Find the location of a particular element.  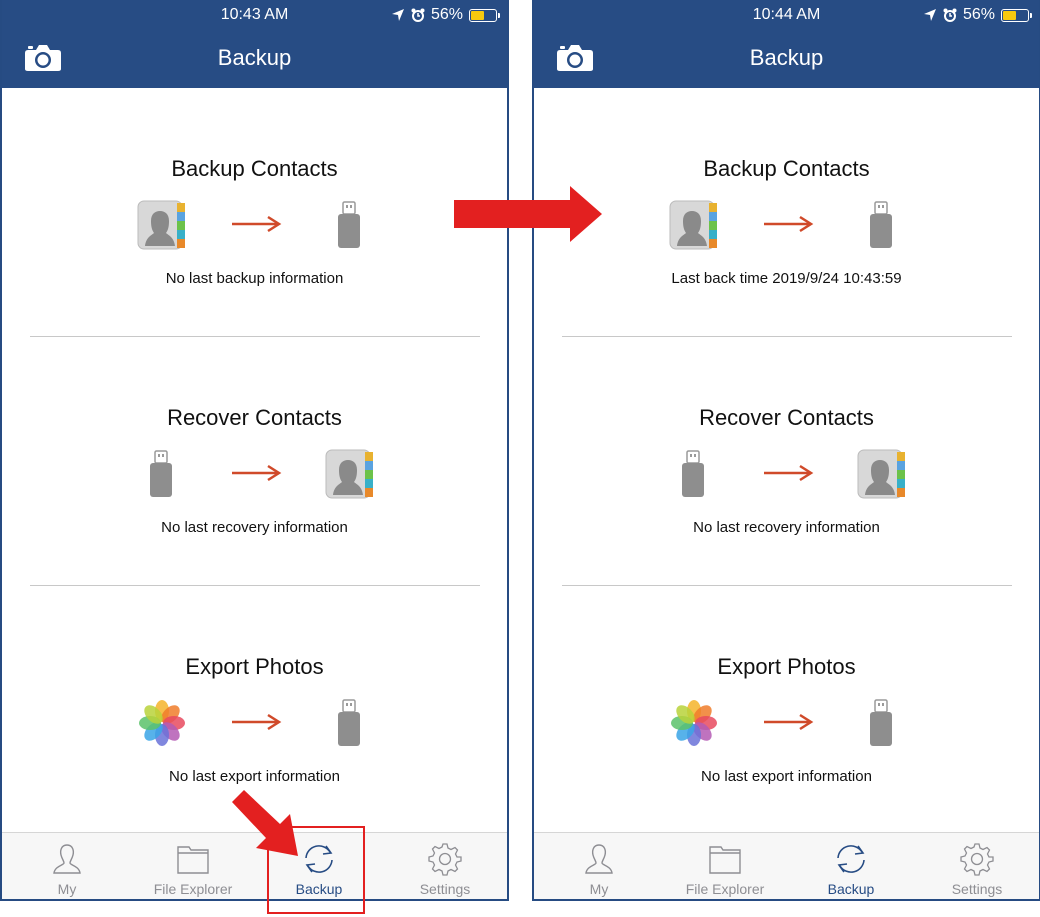

tab-bar: My File Explorer Backup Settings is located at coordinates (786, 865).